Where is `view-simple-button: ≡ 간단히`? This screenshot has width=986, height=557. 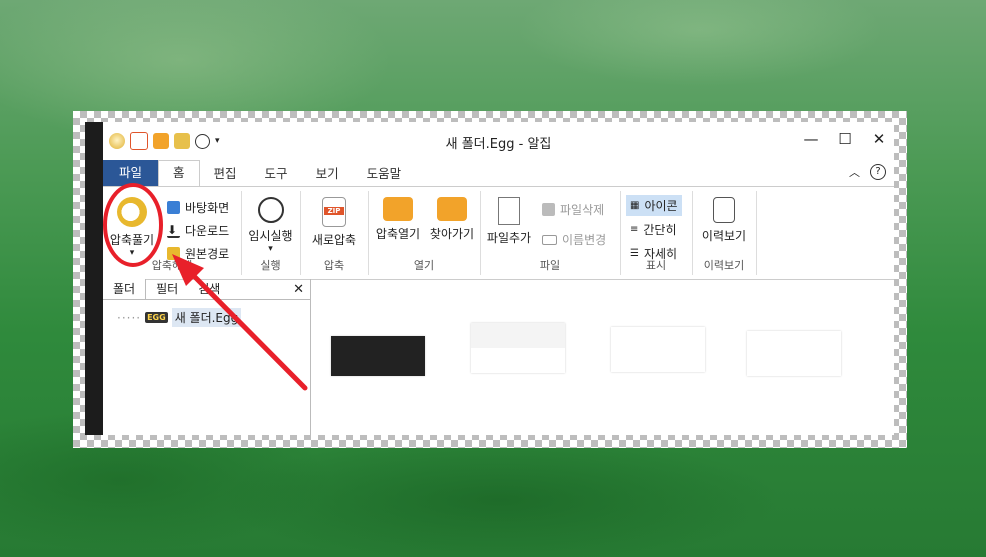
view-simple-button: ≡ 간단히 is located at coordinates (653, 229).